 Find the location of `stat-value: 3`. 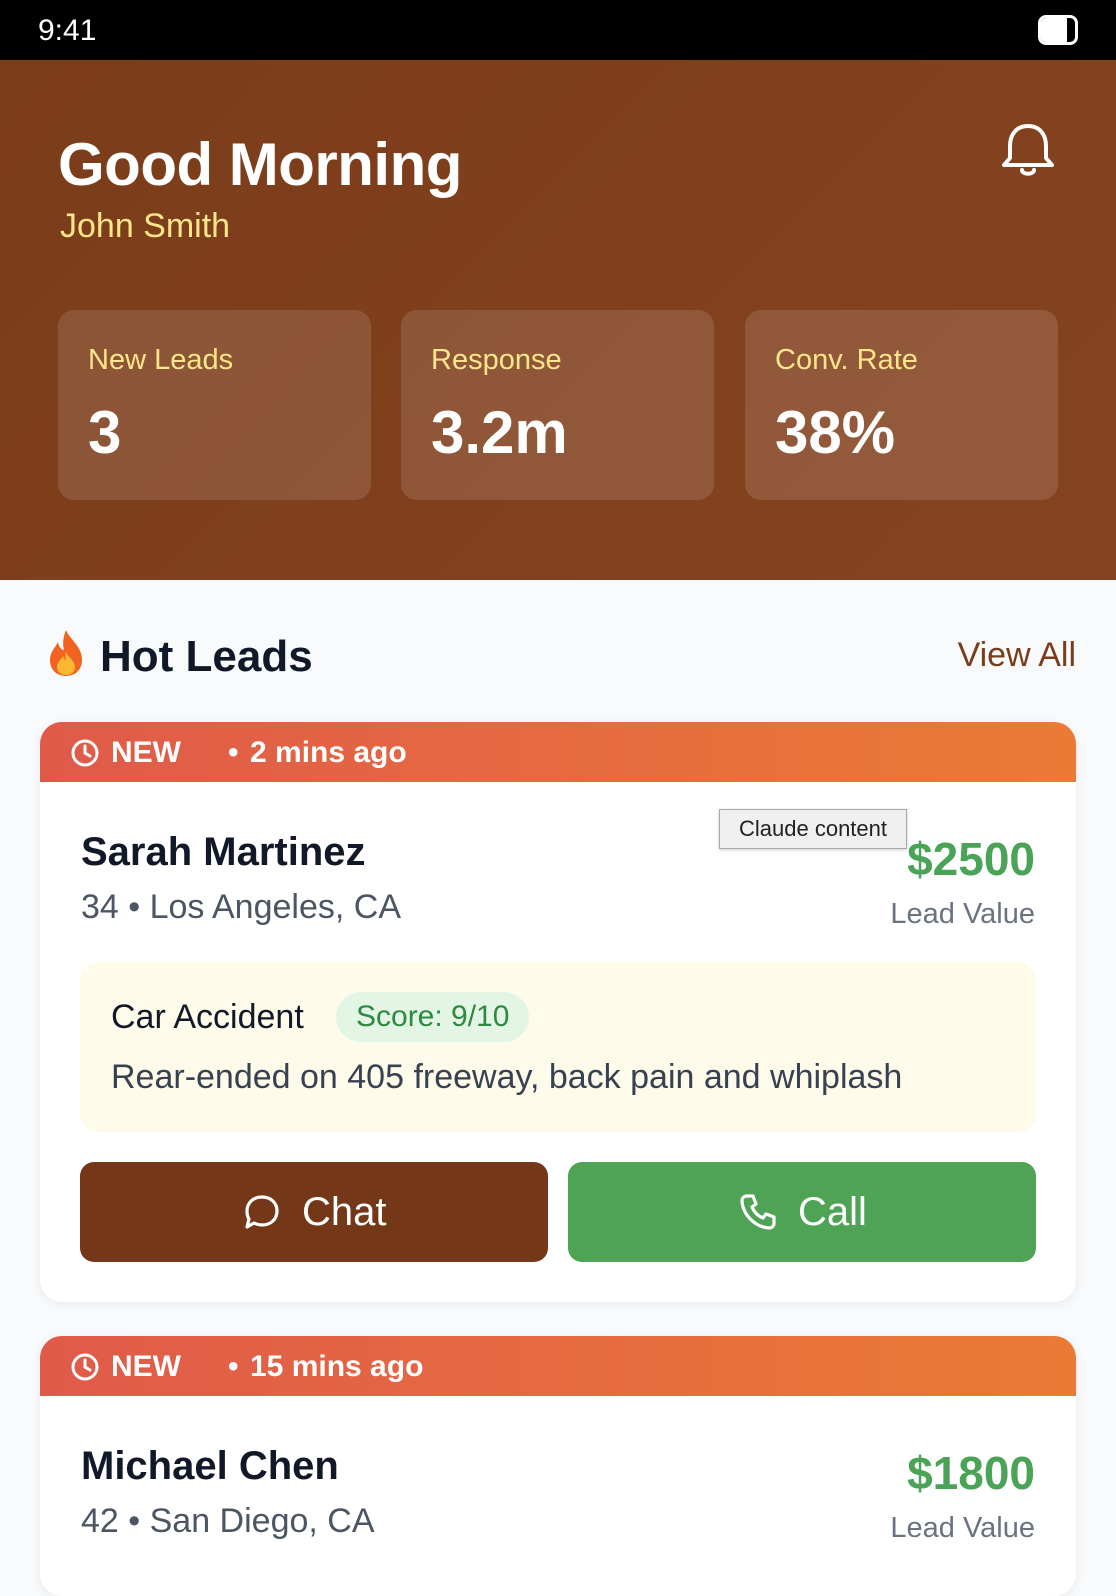

stat-value: 3 is located at coordinates (105, 432).